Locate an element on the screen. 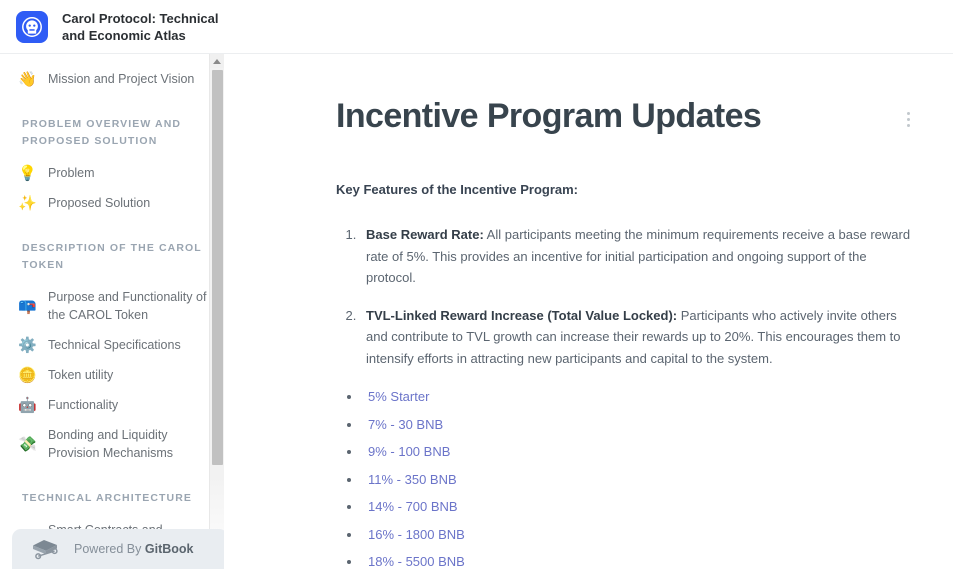 This screenshot has height=569, width=953. gear-icon: ⚙️ is located at coordinates (27, 345).